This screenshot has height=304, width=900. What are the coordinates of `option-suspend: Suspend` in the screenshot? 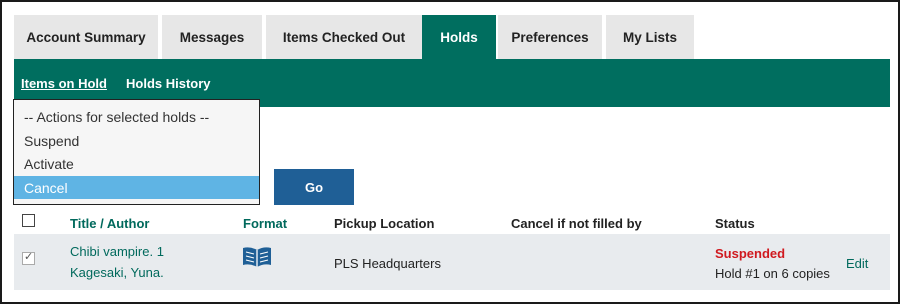 It's located at (136, 140).